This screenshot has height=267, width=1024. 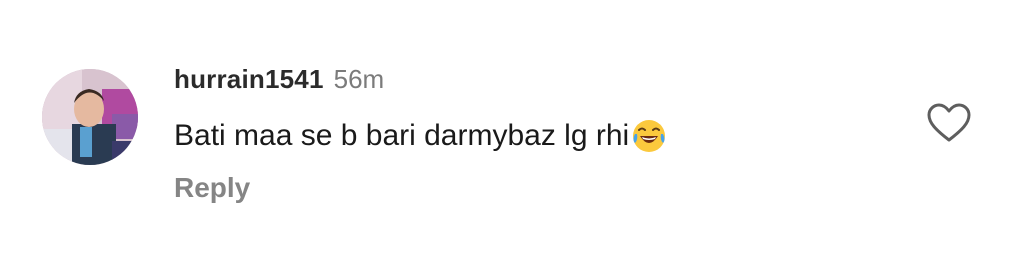 I want to click on avatar, so click(x=90, y=117).